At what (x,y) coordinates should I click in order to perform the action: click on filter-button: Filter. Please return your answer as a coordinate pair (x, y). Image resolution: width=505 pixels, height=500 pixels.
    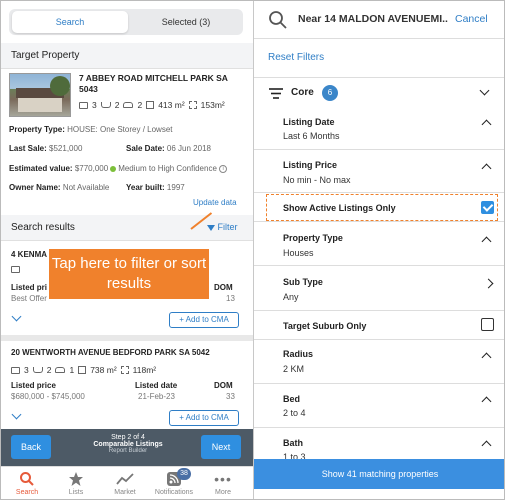
    Looking at the image, I should click on (222, 227).